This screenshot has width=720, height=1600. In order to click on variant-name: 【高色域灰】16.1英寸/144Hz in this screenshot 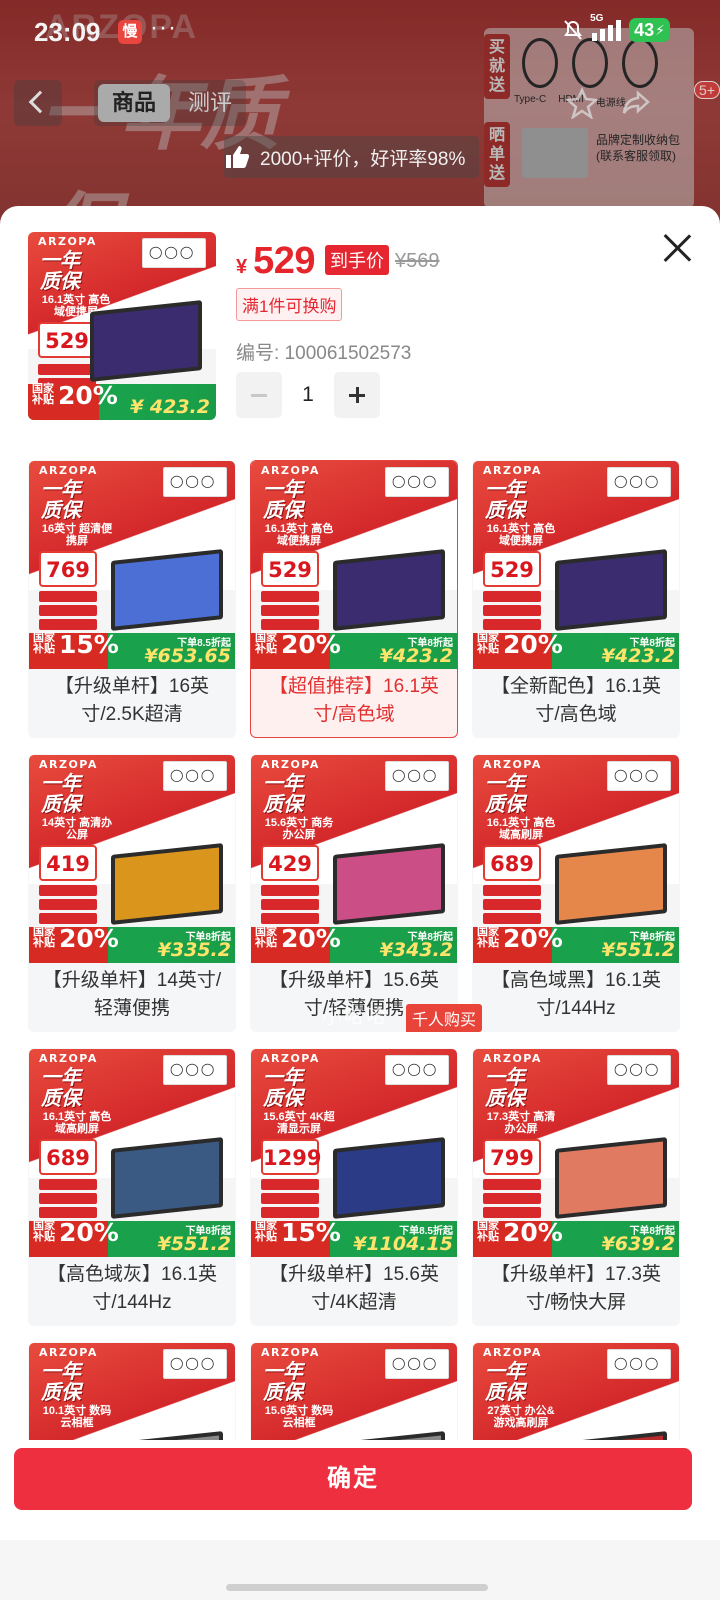, I will do `click(132, 1288)`.